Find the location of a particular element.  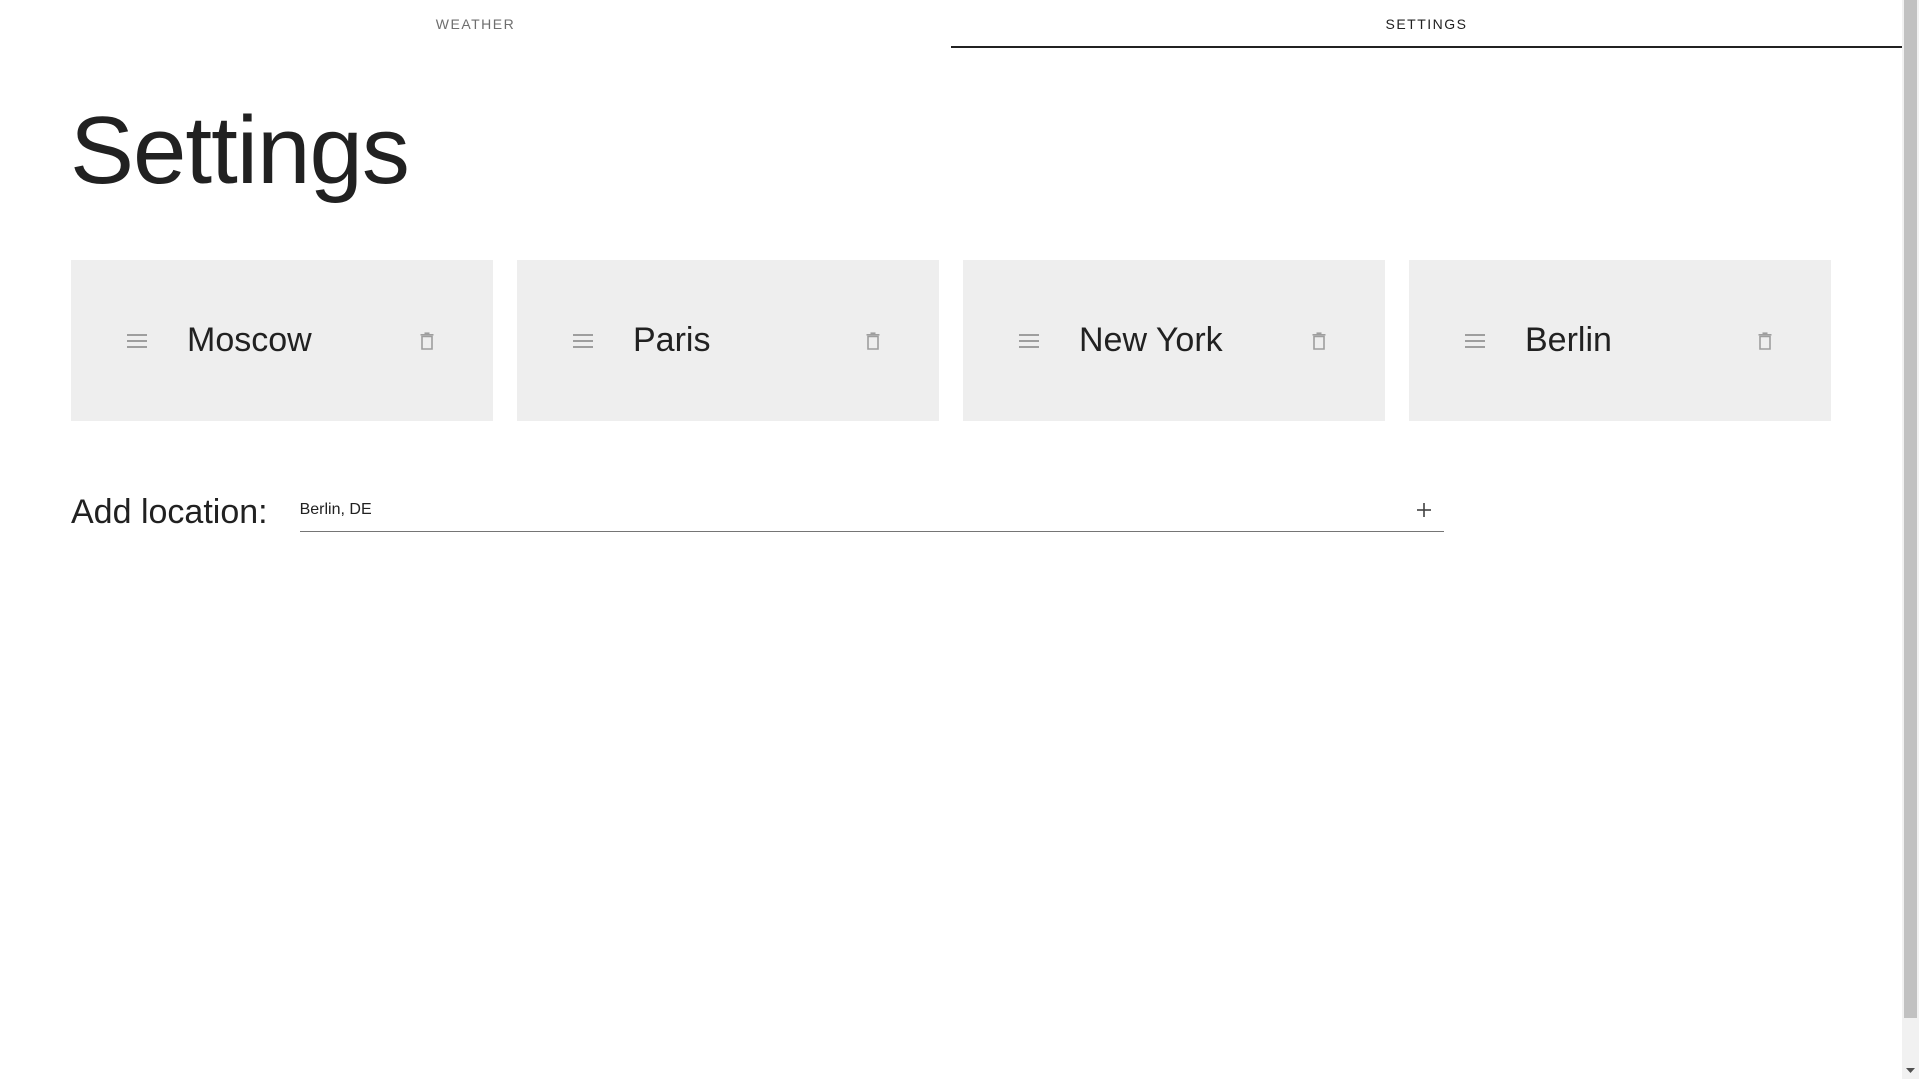

add-location-label: Add location: is located at coordinates (169, 512).